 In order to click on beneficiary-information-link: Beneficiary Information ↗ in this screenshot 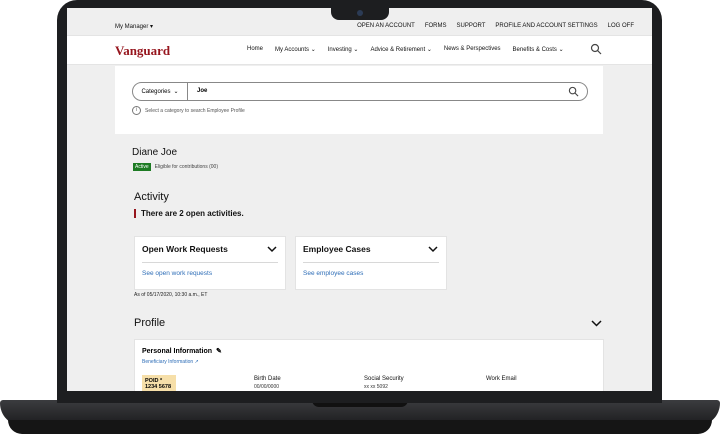, I will do `click(170, 362)`.